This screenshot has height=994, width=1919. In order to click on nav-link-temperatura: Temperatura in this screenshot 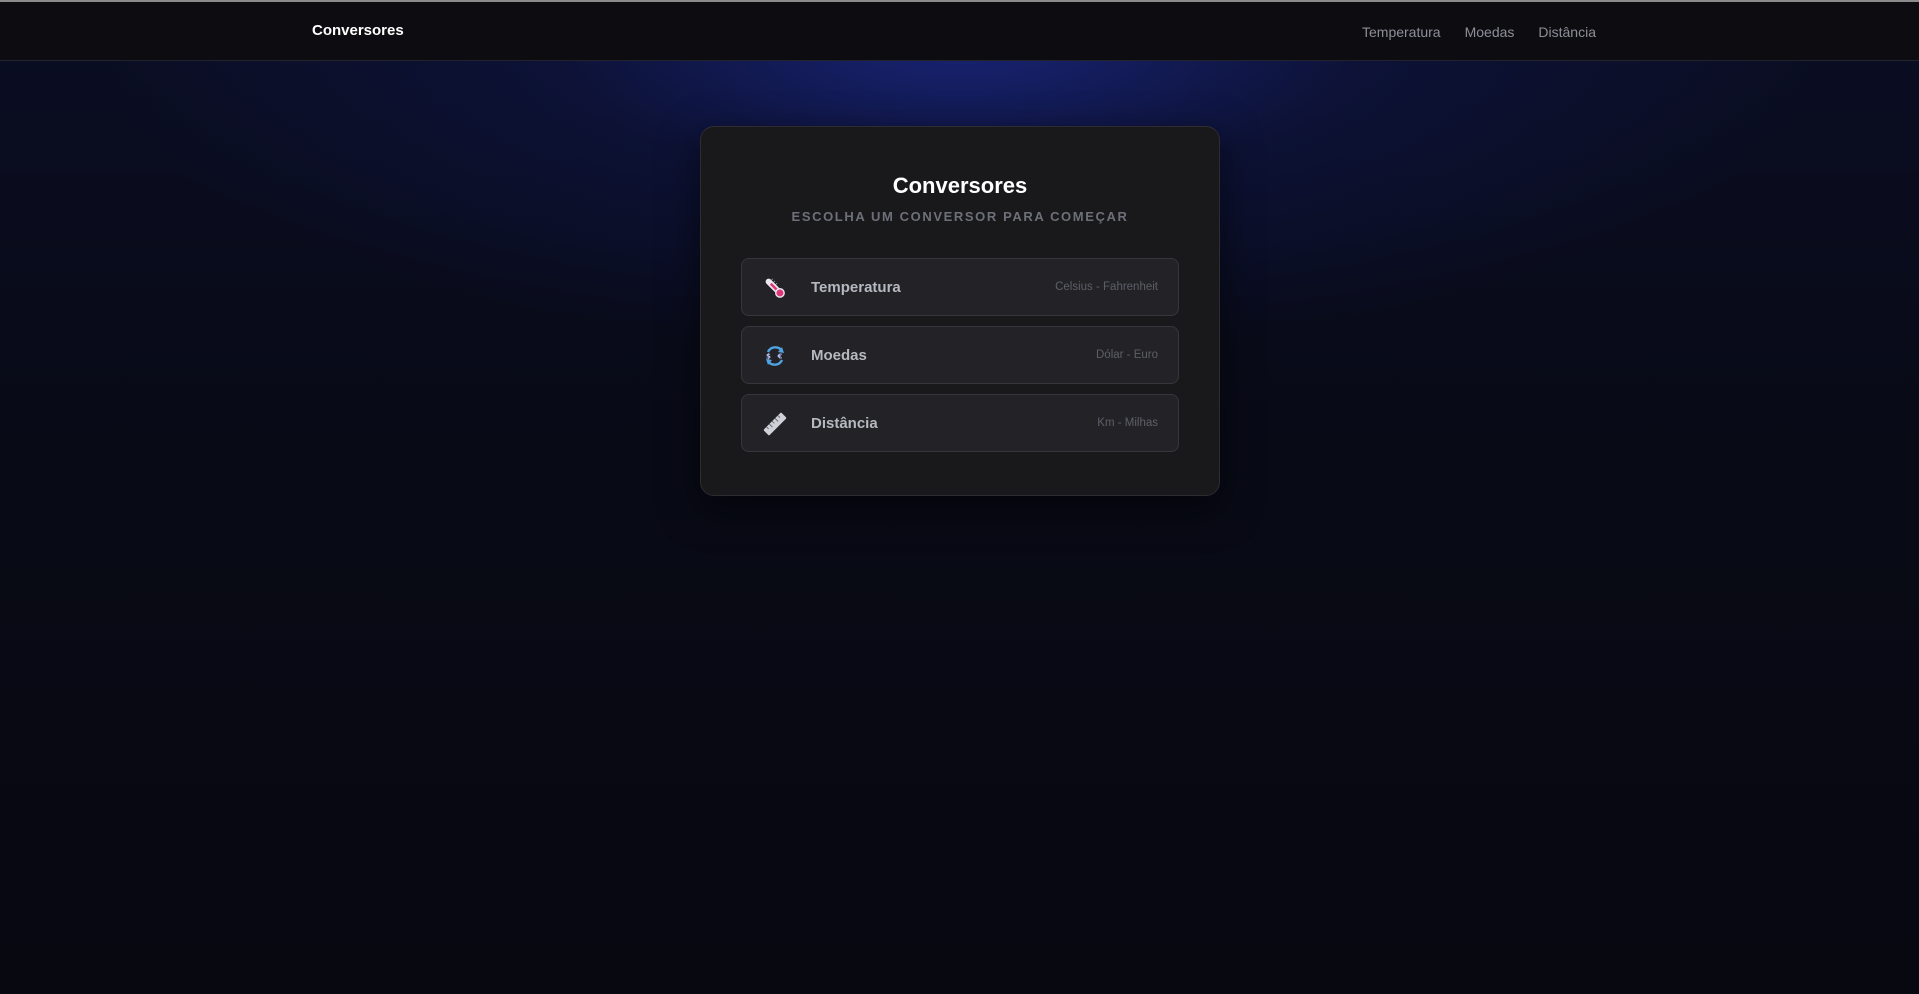, I will do `click(1401, 32)`.